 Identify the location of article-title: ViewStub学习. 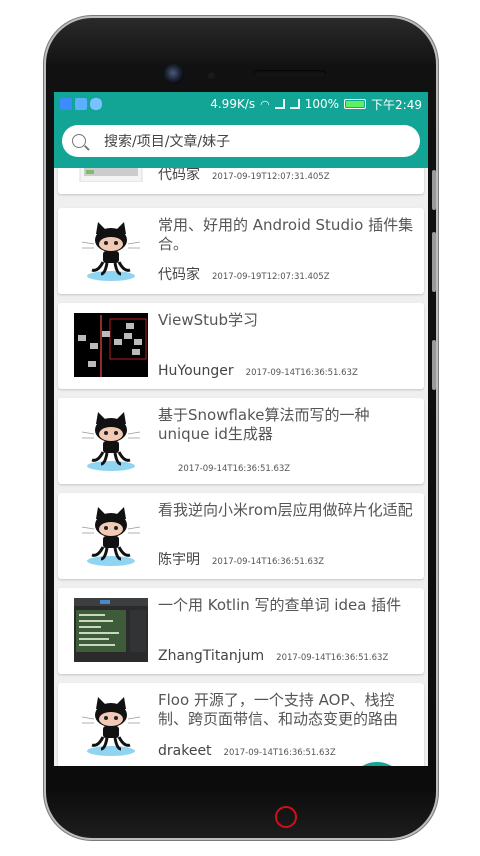
(208, 320).